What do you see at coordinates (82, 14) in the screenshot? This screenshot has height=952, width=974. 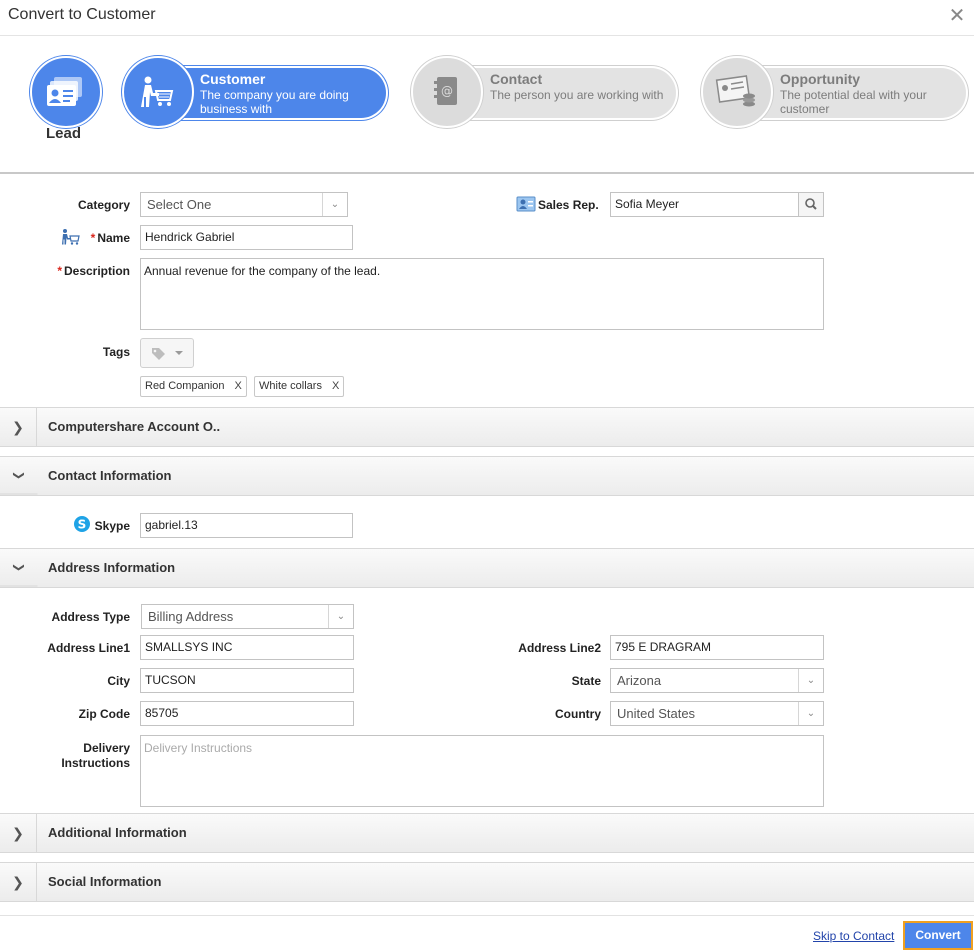 I see `dialog-title: Convert to Customer` at bounding box center [82, 14].